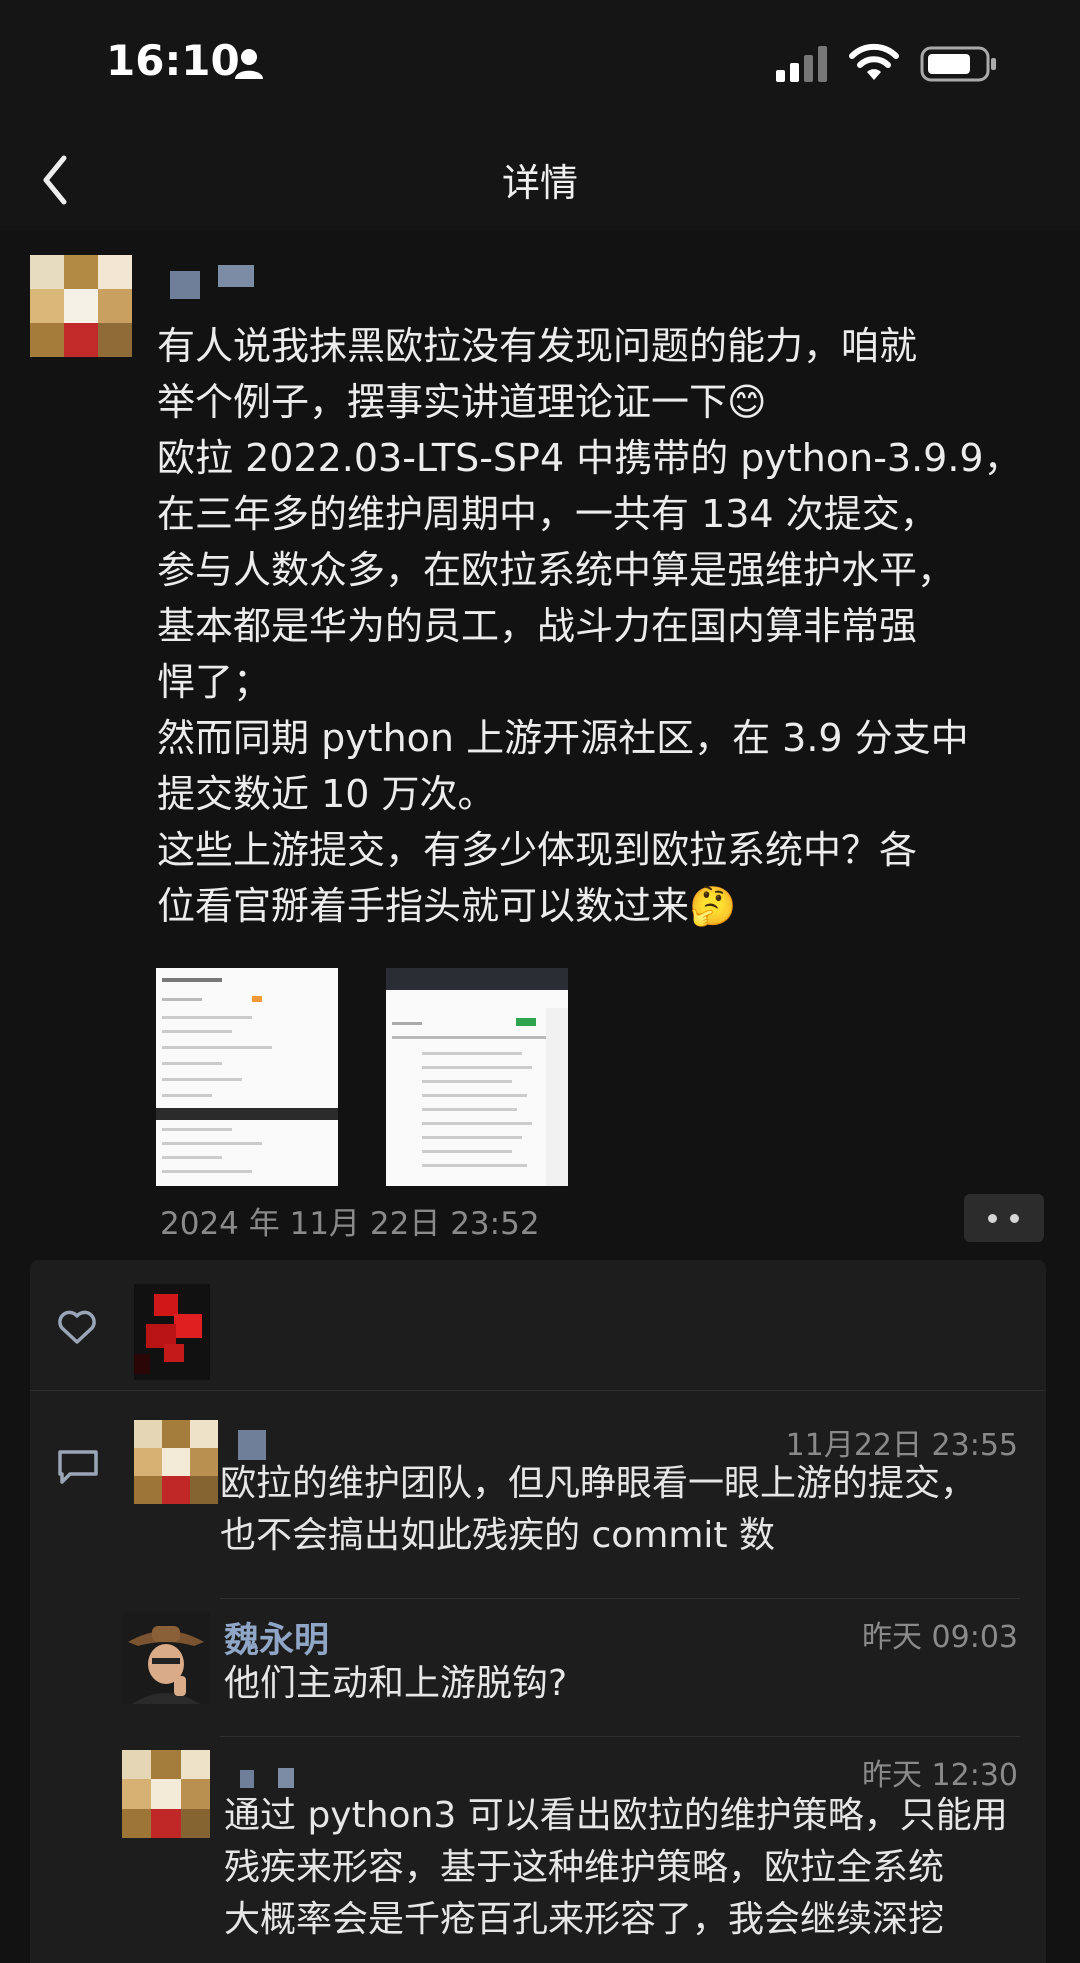 Image resolution: width=1080 pixels, height=1963 pixels. I want to click on nav-bar: 详情, so click(540, 180).